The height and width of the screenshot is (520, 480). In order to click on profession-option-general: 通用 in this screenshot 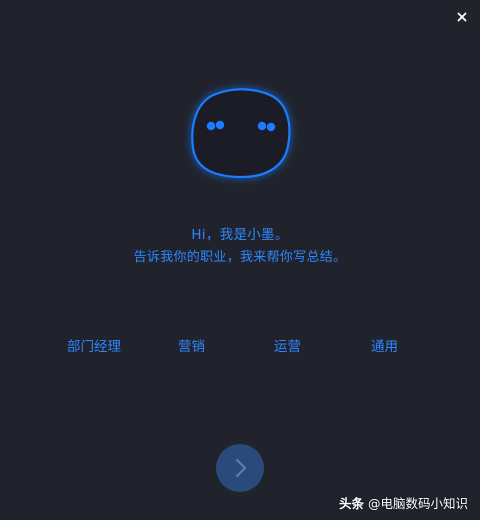, I will do `click(384, 345)`.